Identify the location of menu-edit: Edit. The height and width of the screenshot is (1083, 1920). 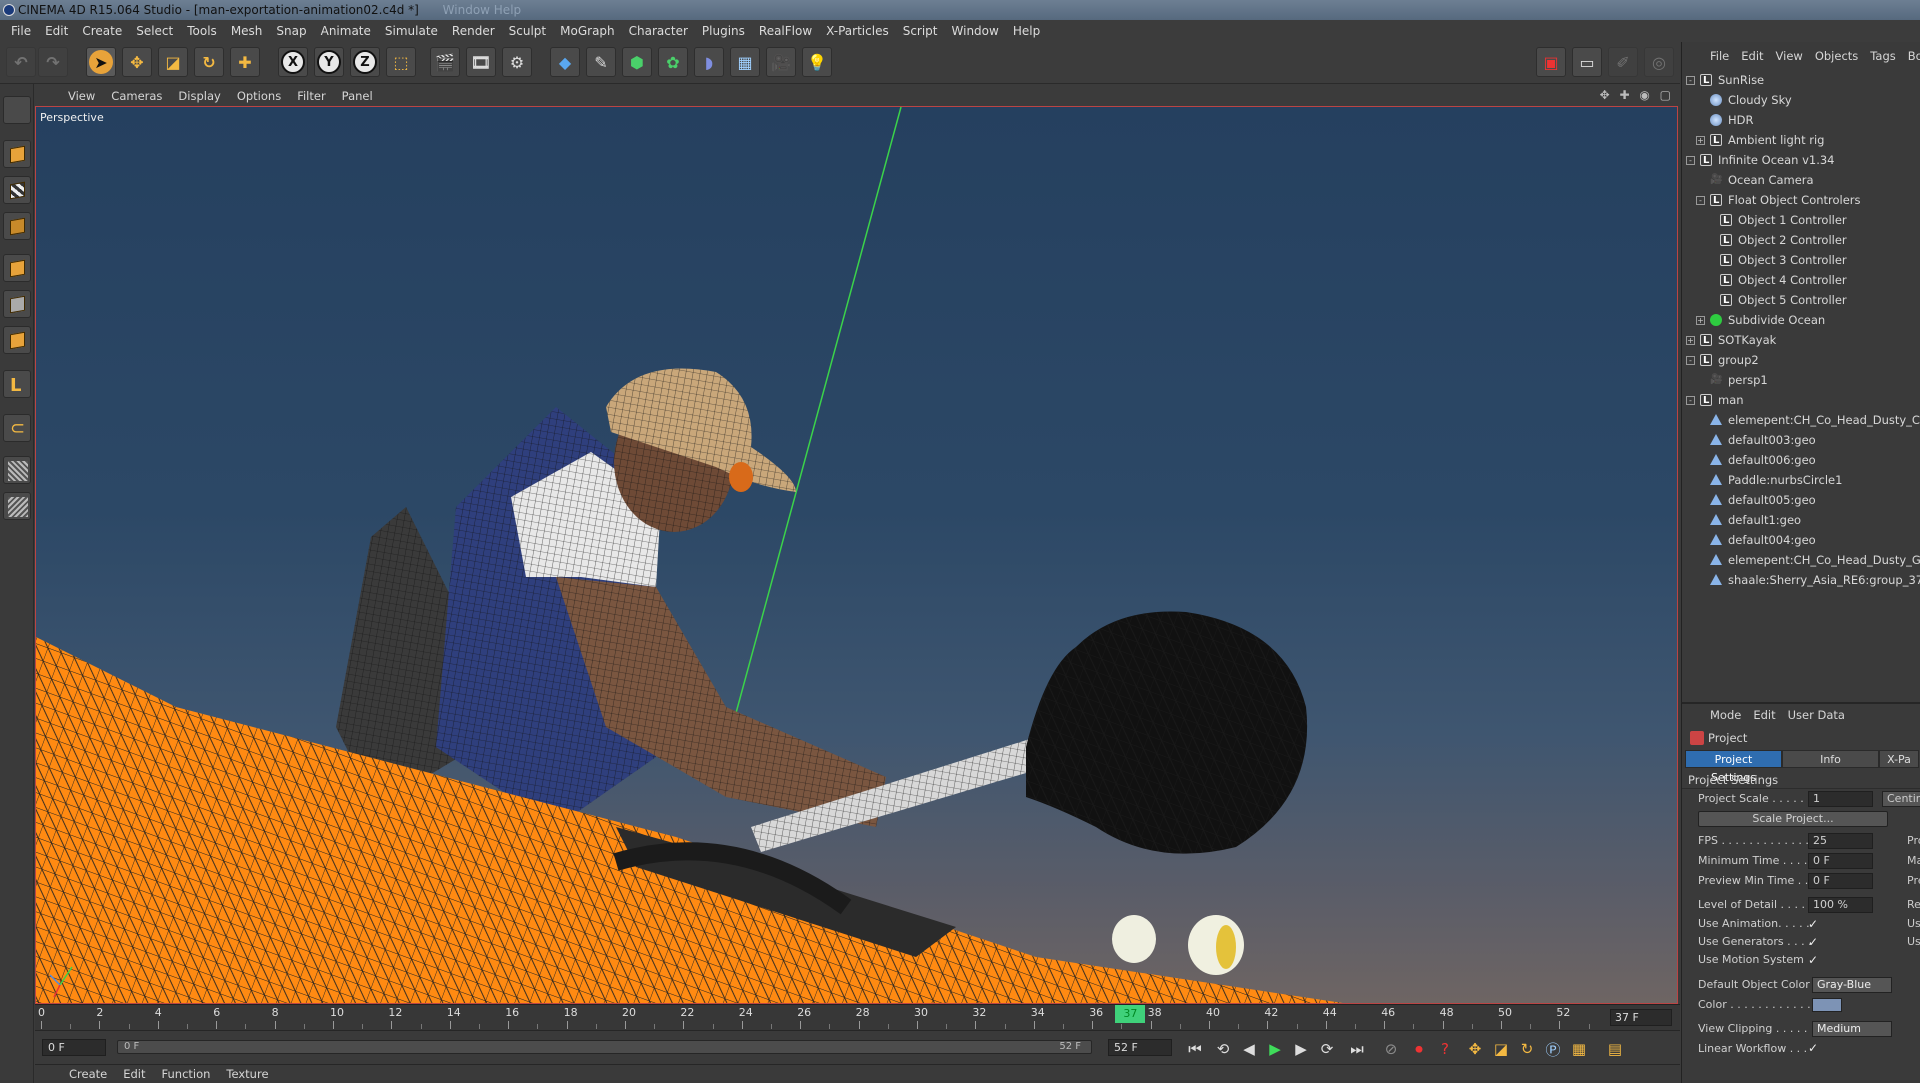
(56, 31).